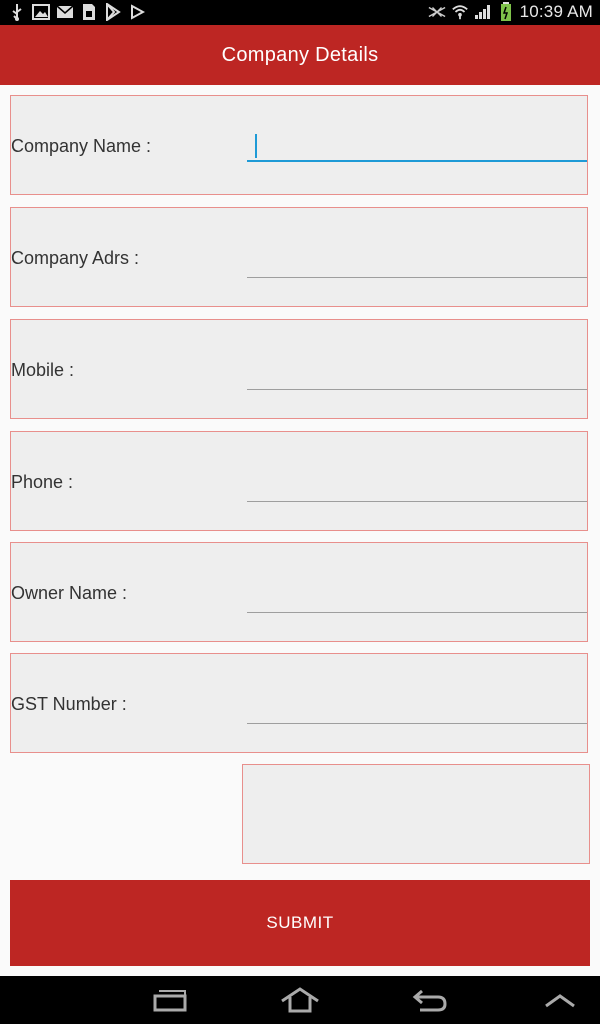 This screenshot has height=1024, width=600. I want to click on email-icon, so click(65, 12).